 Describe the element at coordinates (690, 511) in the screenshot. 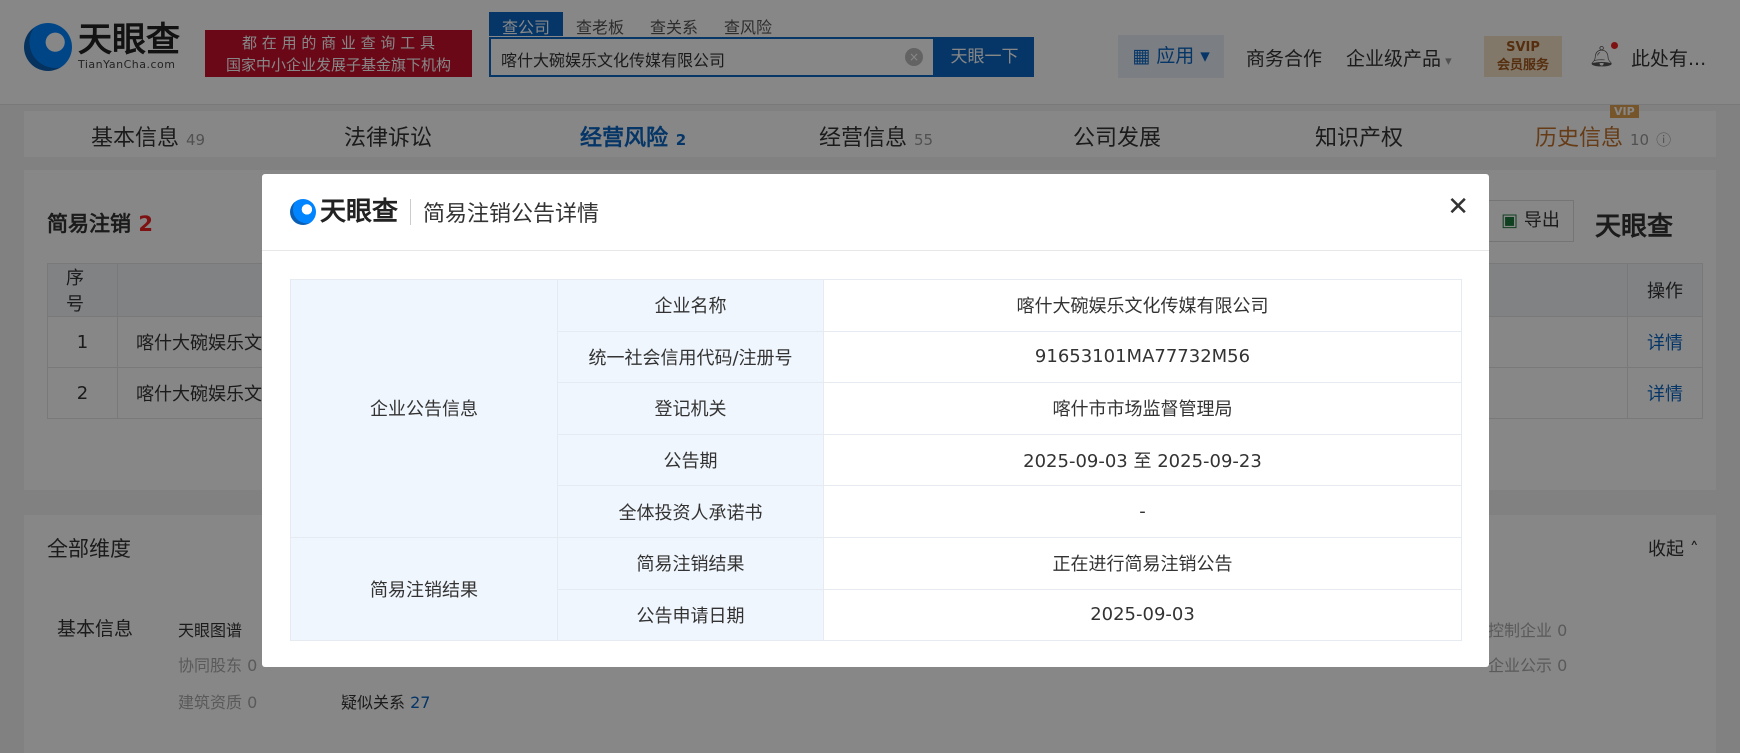

I see `field-label: 全体投资人承诺书` at that location.